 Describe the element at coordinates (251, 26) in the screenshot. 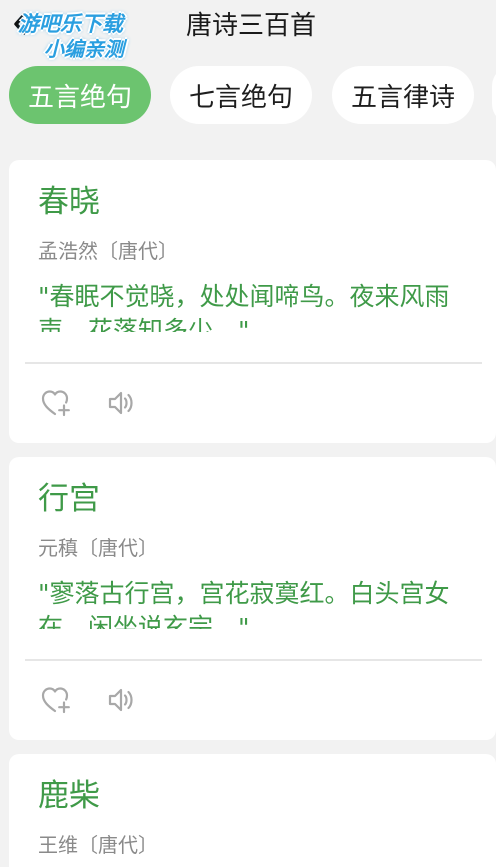

I see `page-title: 唐诗三百首` at that location.